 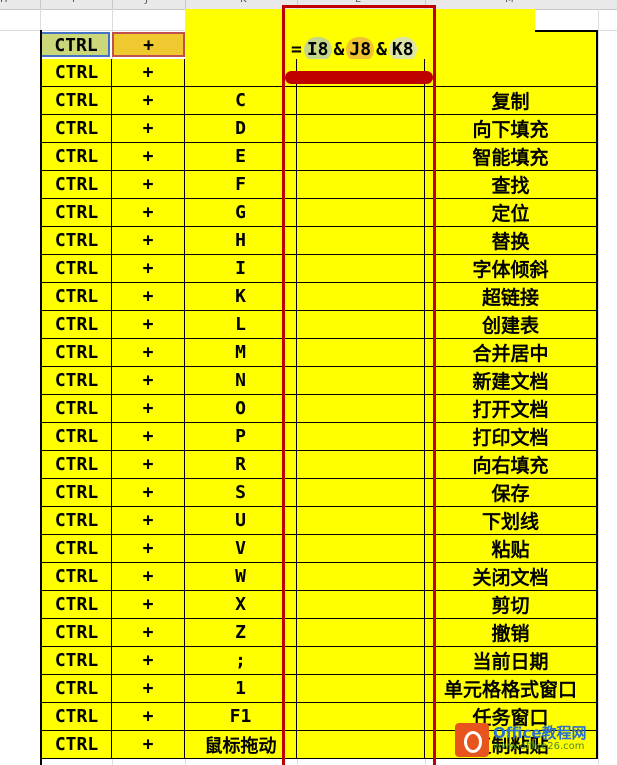 I want to click on cell-description: 定位, so click(x=511, y=213).